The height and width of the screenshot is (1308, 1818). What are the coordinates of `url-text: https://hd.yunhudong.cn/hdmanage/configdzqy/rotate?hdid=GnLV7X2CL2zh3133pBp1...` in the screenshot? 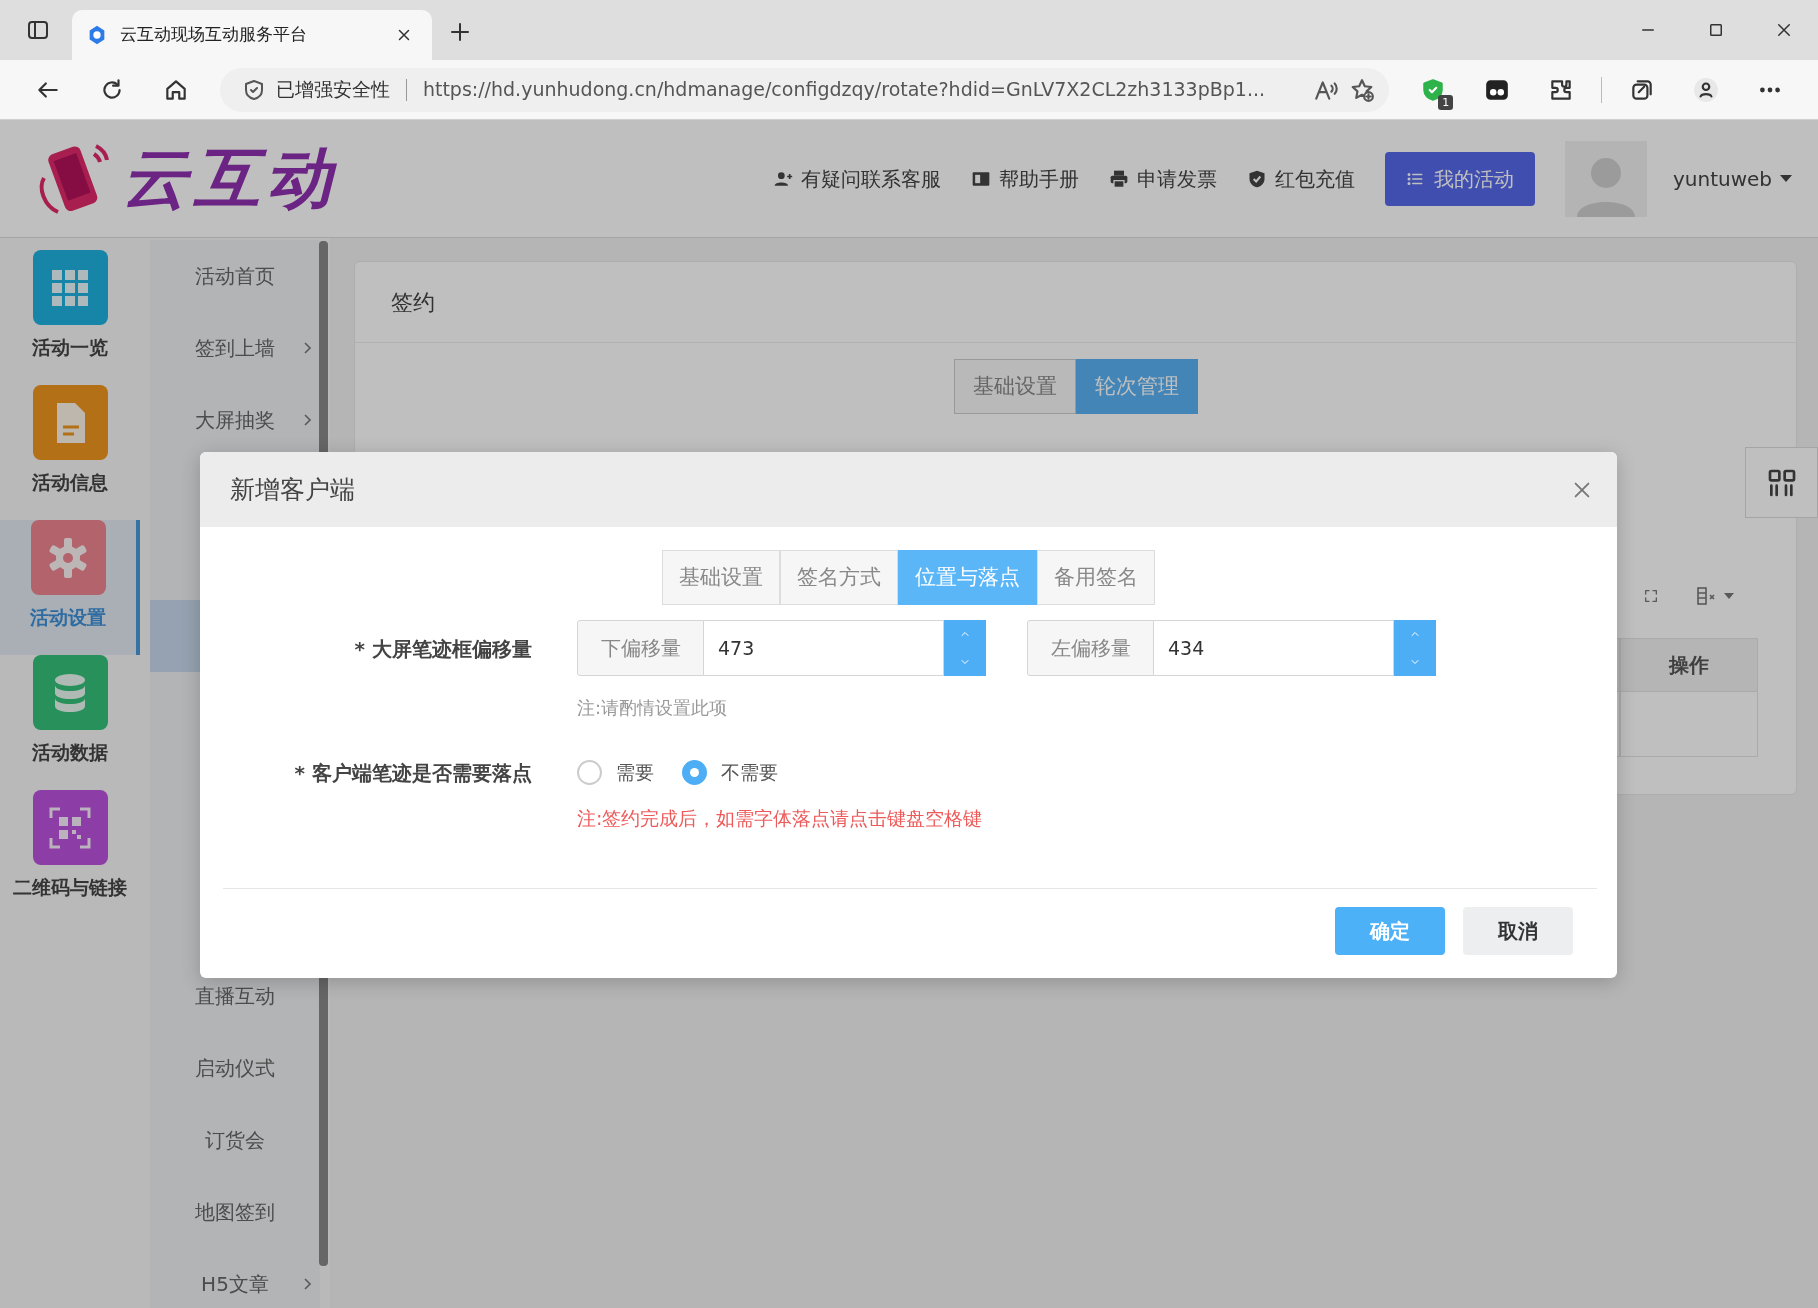 It's located at (844, 90).